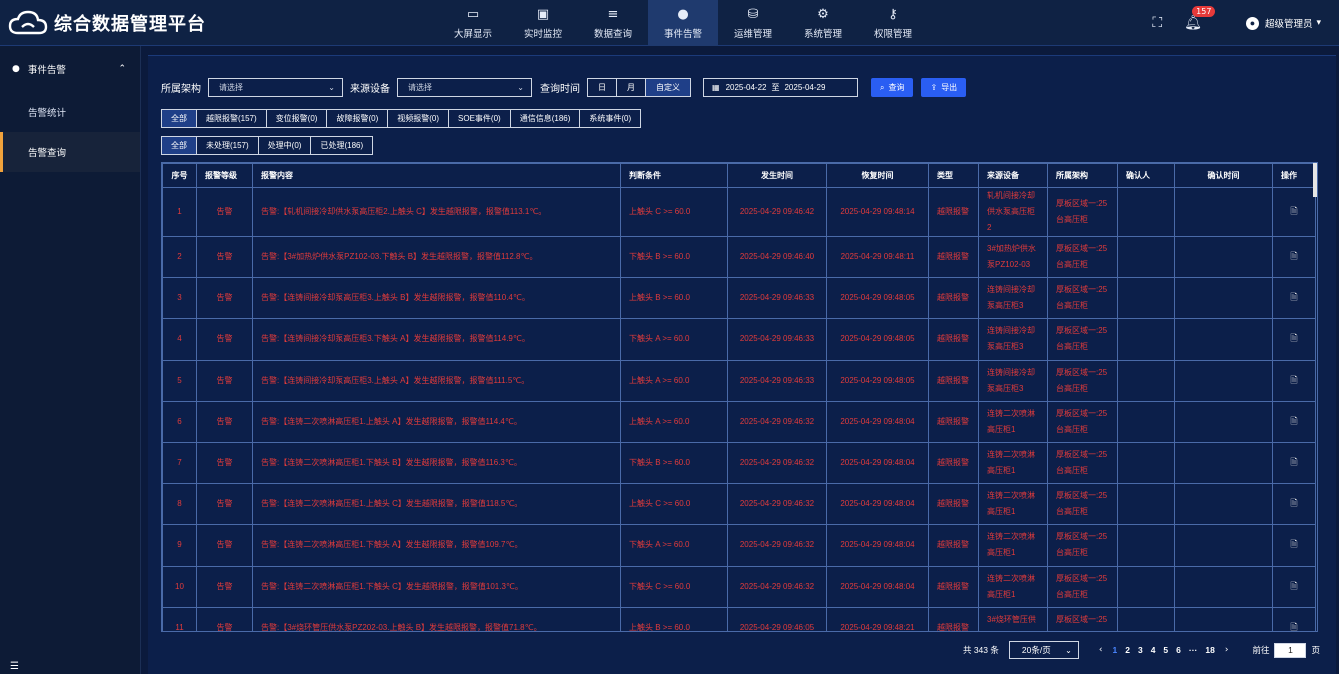 This screenshot has width=1339, height=674. Describe the element at coordinates (1315, 650) in the screenshot. I see `goto-suffix: 页` at that location.